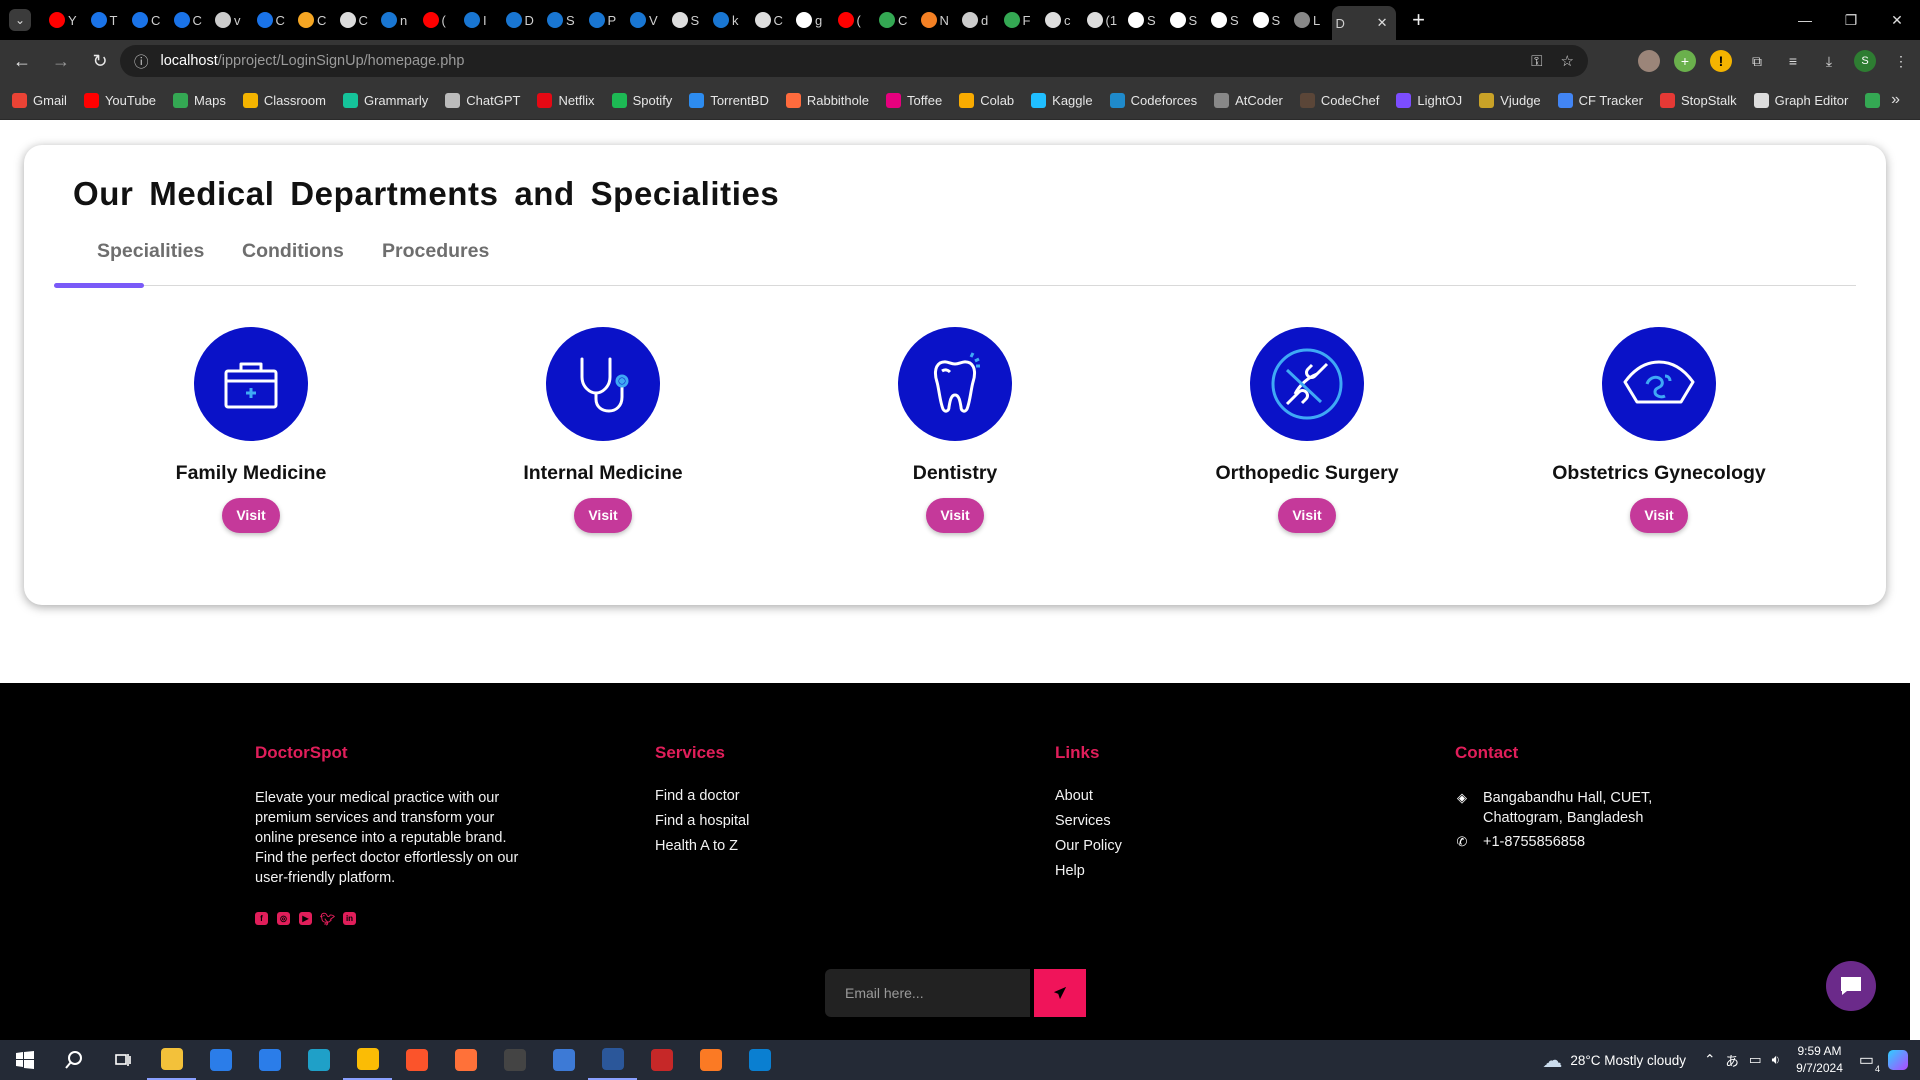 The image size is (1920, 1080). Describe the element at coordinates (1060, 993) in the screenshot. I see `newsletter-send-button` at that location.